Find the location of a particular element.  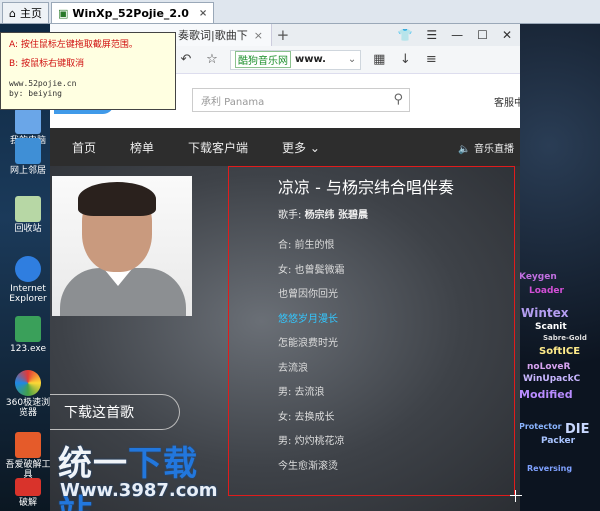

computer-icon is located at coordinates (28, 121).